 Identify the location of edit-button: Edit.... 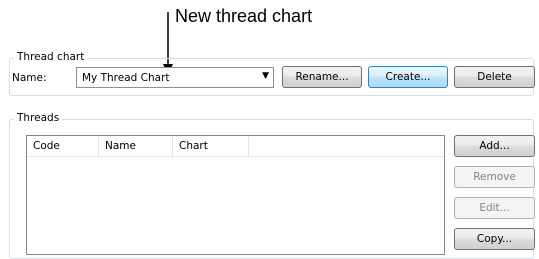
(494, 208).